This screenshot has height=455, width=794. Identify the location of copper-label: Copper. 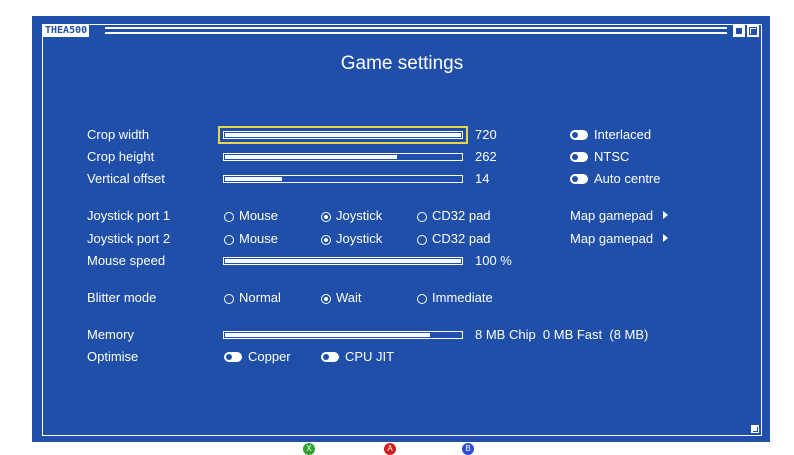
(269, 356).